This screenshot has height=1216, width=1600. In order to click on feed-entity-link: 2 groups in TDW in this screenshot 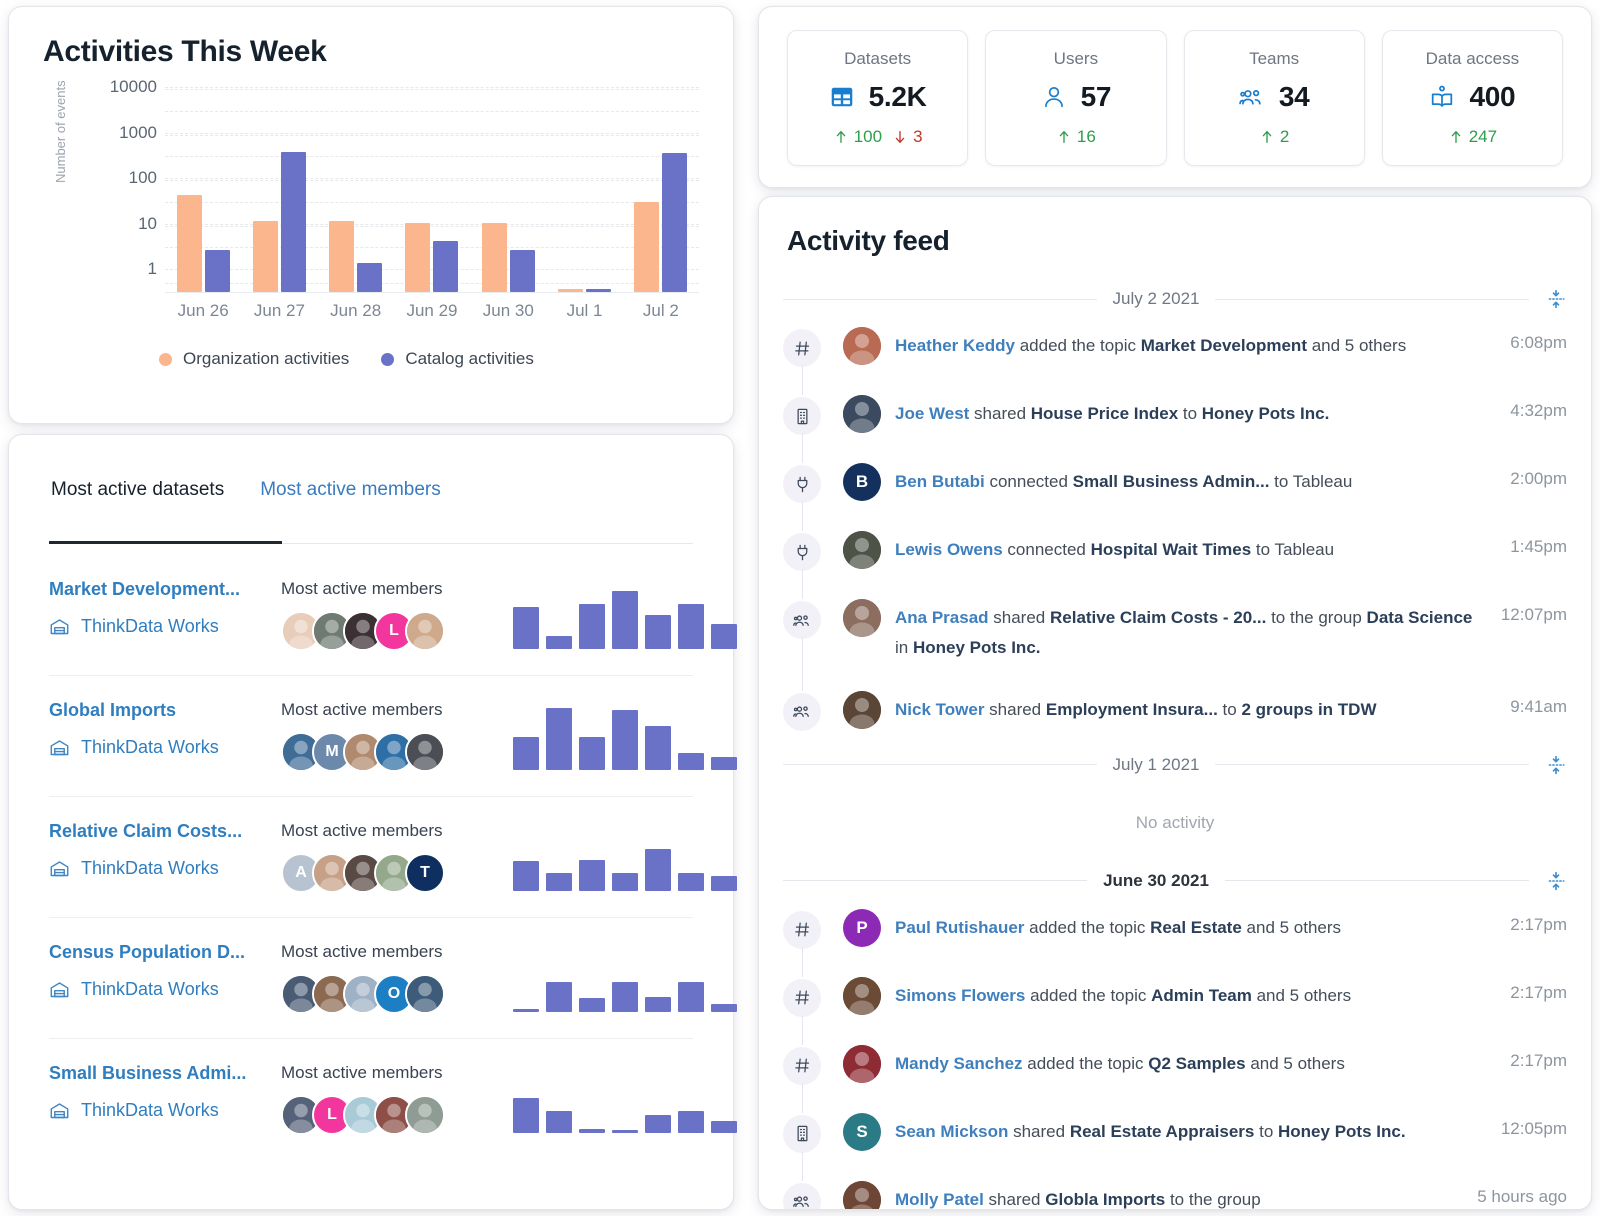, I will do `click(1308, 709)`.